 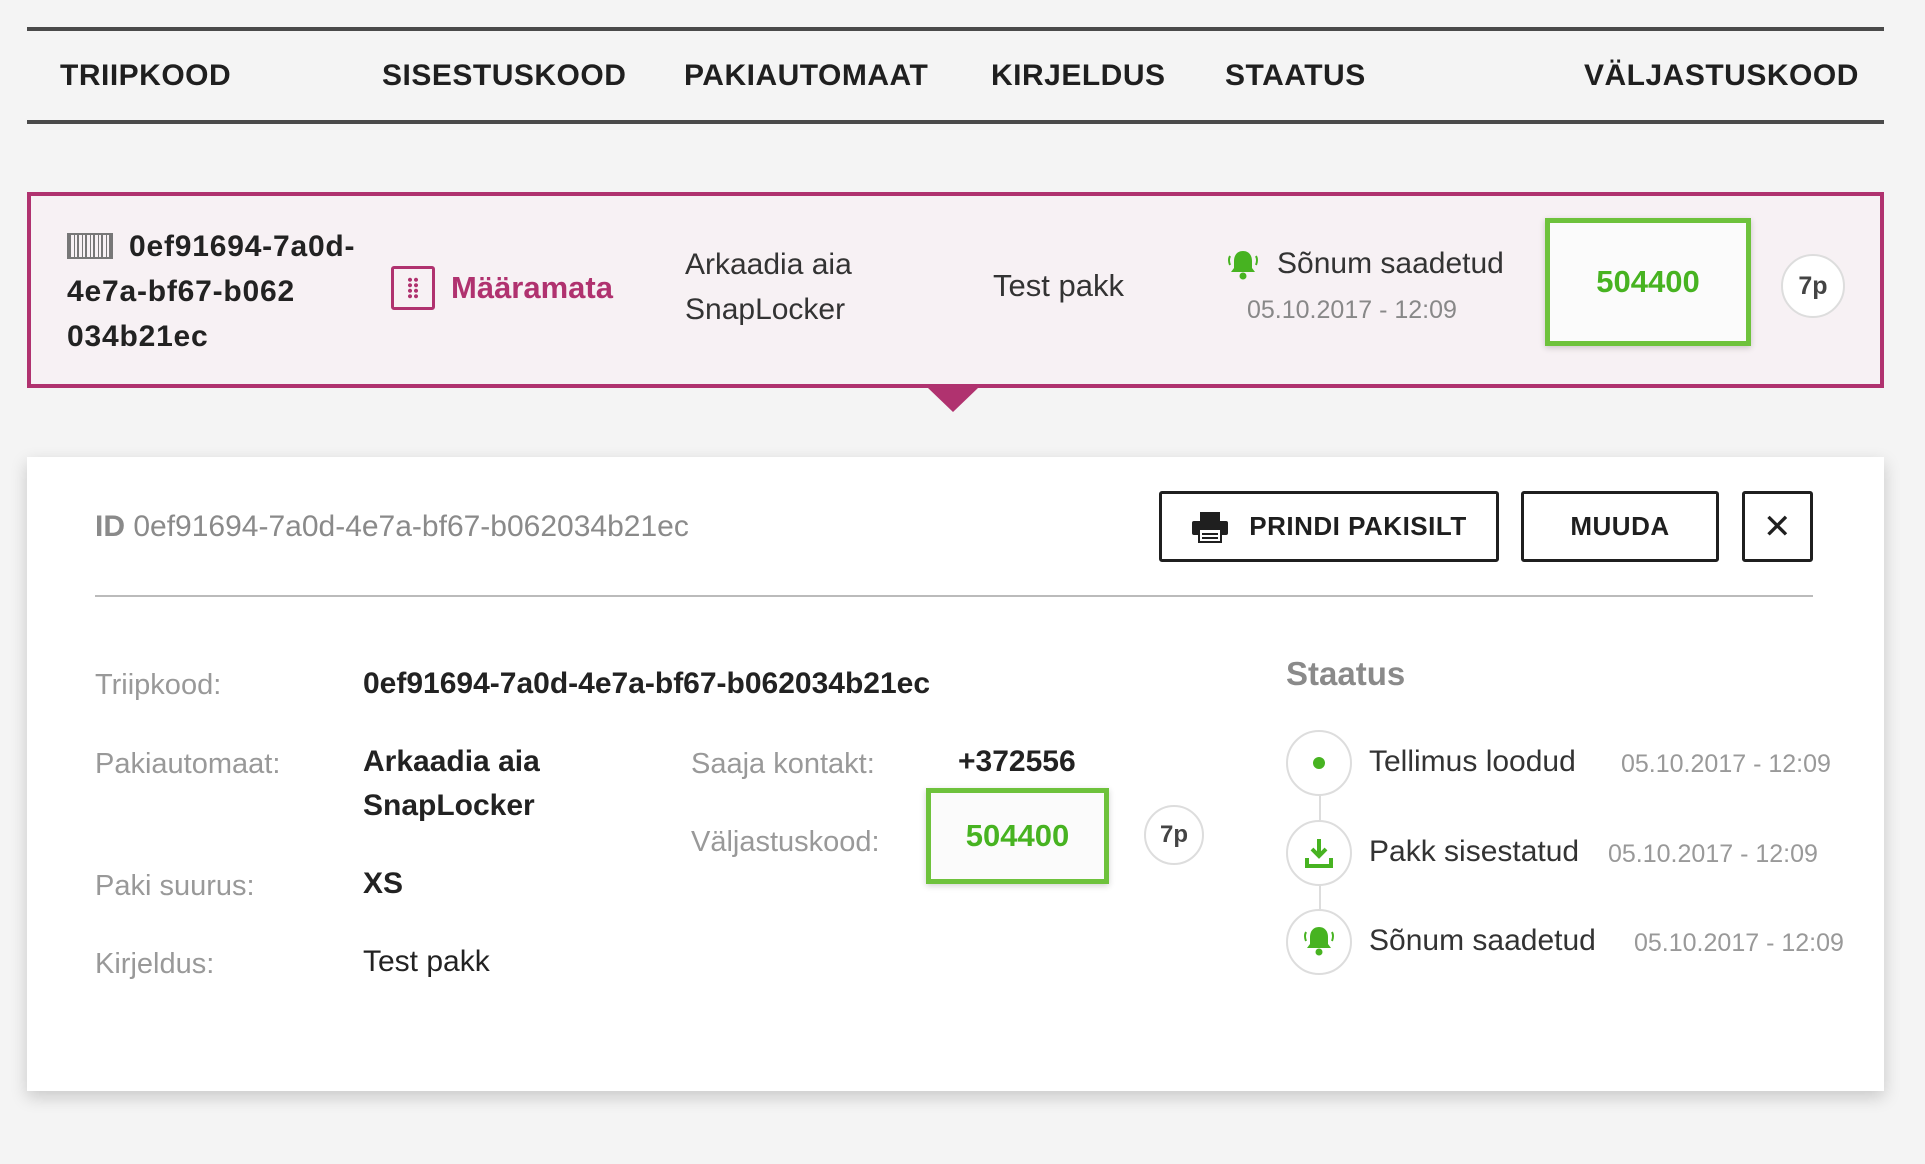 I want to click on row-days-badge: 7p, so click(x=1813, y=286).